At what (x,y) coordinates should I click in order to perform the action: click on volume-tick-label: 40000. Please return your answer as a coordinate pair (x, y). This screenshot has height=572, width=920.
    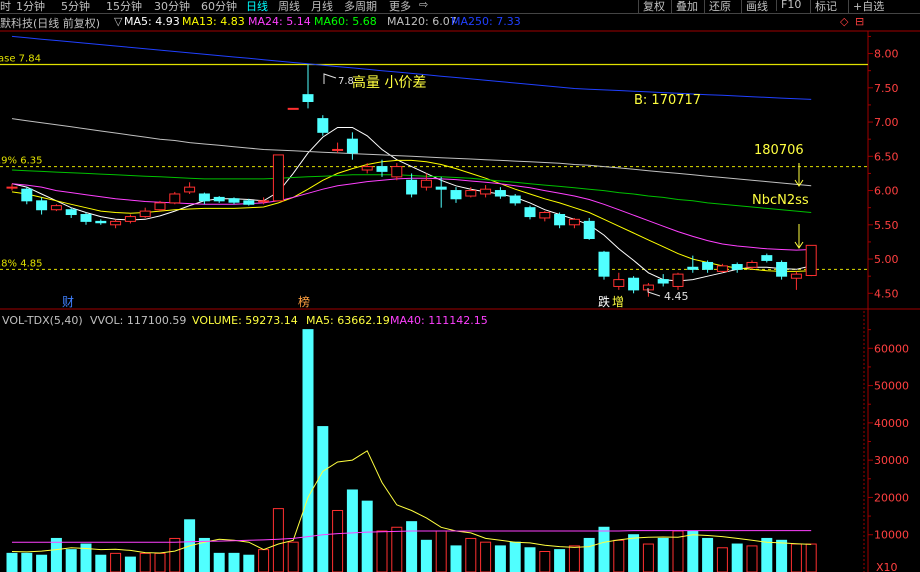
    Looking at the image, I should click on (891, 423).